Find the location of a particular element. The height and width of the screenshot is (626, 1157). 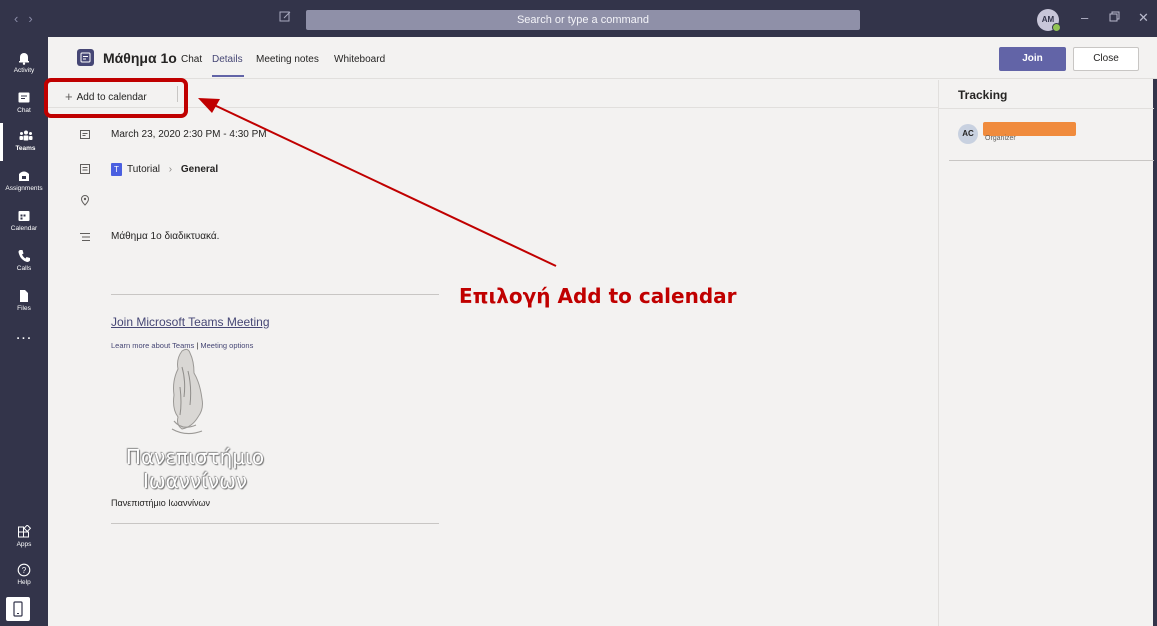

tab-meeting-notes: Meeting notes is located at coordinates (287, 59).